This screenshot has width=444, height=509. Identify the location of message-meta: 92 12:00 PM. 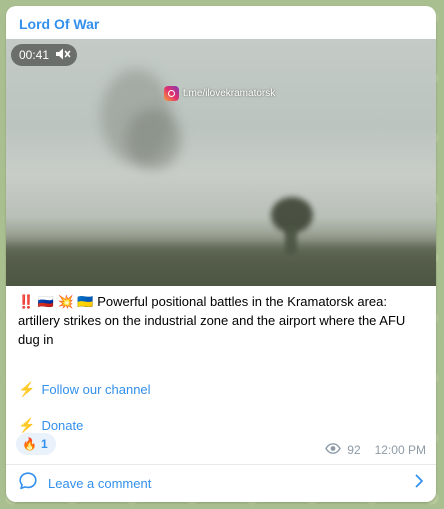
(375, 450).